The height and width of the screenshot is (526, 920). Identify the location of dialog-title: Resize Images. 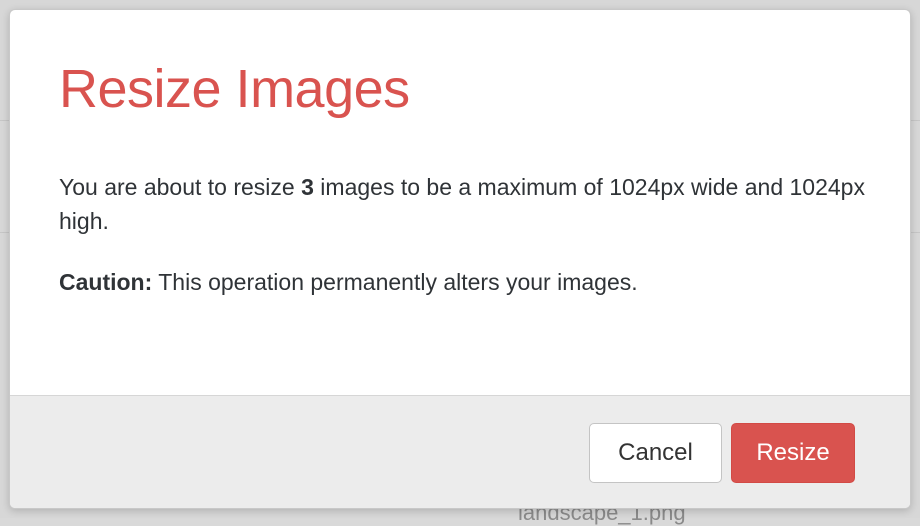
(234, 89).